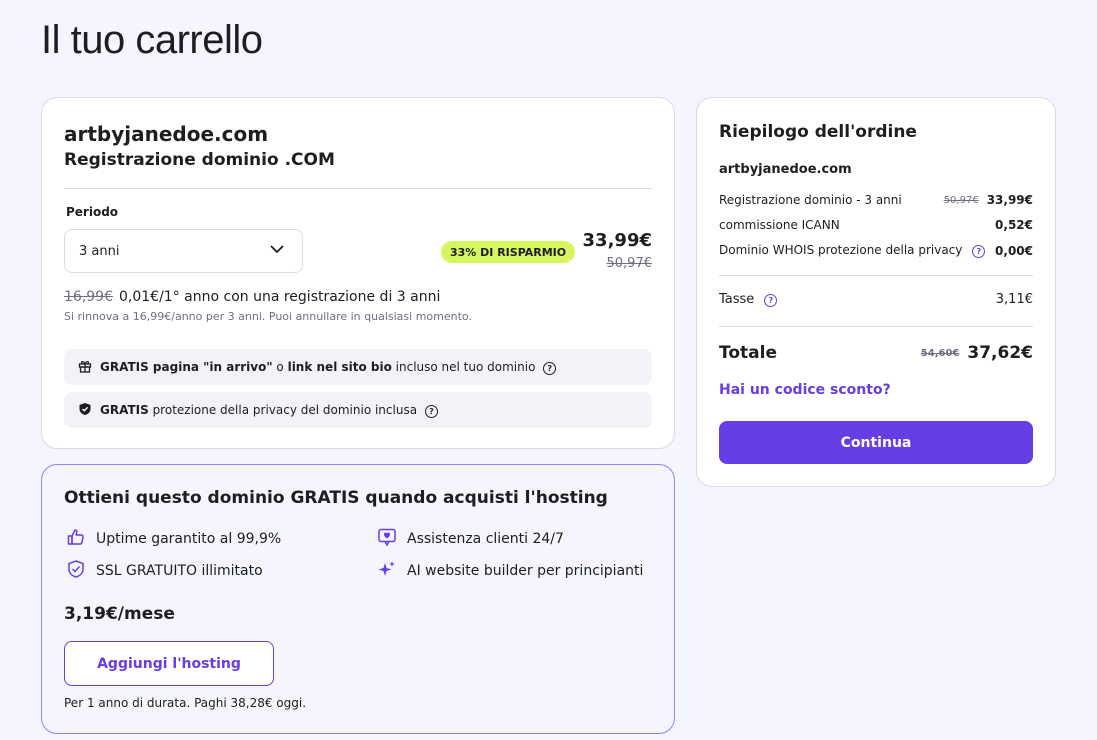  I want to click on page-title: Il tuo carrello, so click(152, 40).